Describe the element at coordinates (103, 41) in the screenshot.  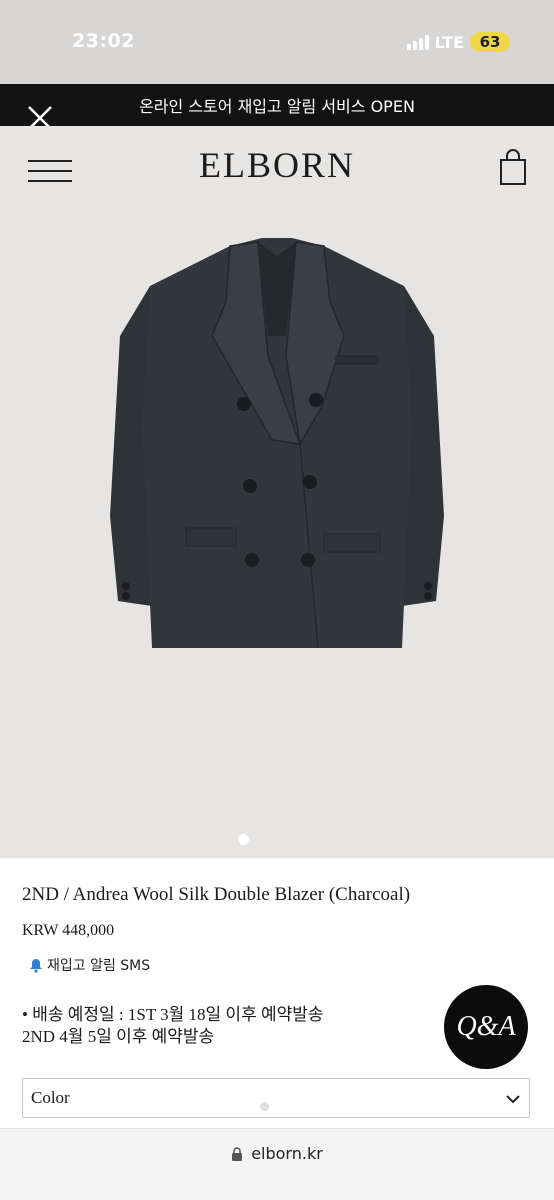
I see `status-time: 23:02` at that location.